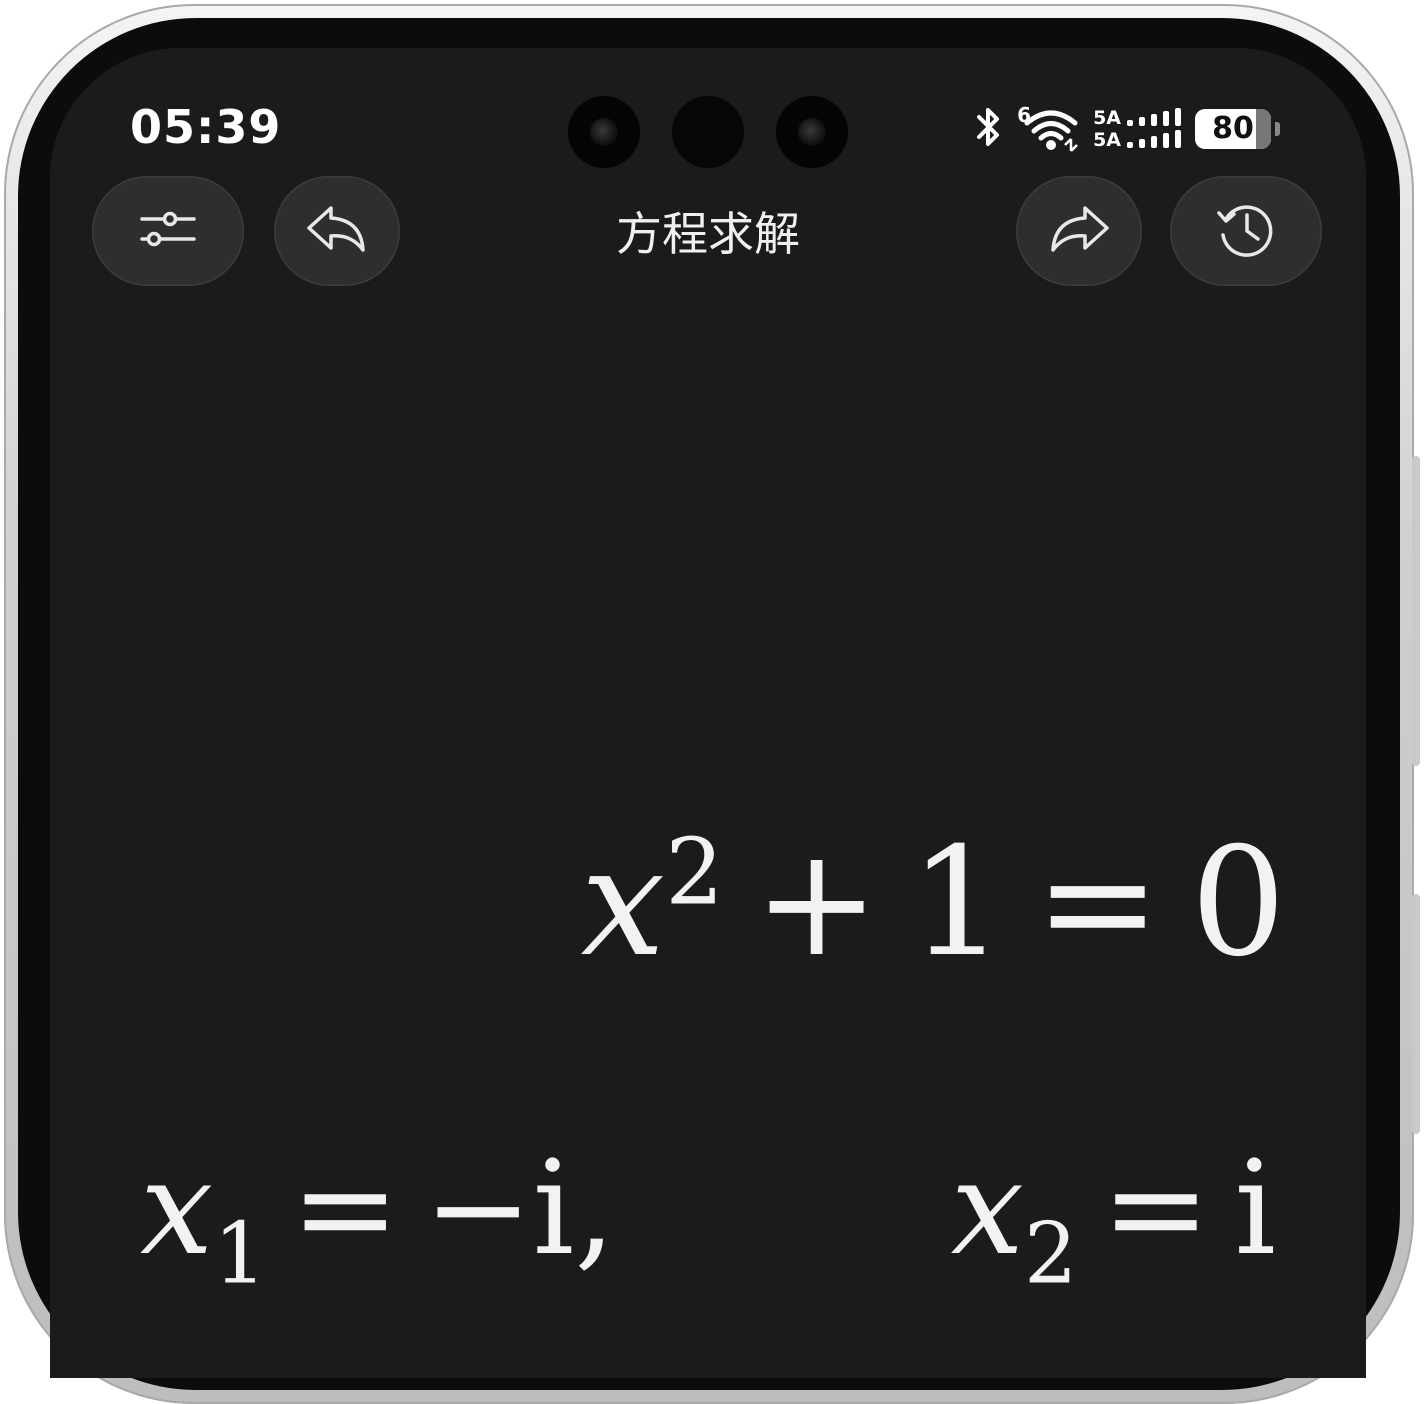 This screenshot has height=1404, width=1424. Describe the element at coordinates (1255, 1208) in the screenshot. I see `solution-value: i` at that location.